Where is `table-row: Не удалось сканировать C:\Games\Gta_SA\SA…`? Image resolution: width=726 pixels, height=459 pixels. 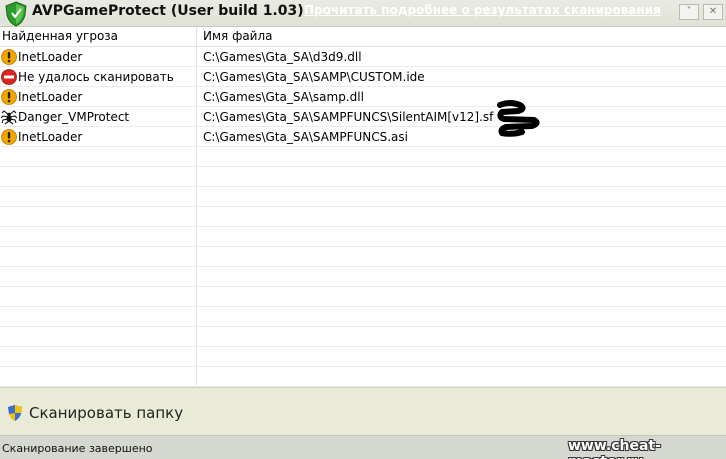
table-row: Не удалось сканировать C:\Games\Gta_SA\SA… is located at coordinates (363, 77).